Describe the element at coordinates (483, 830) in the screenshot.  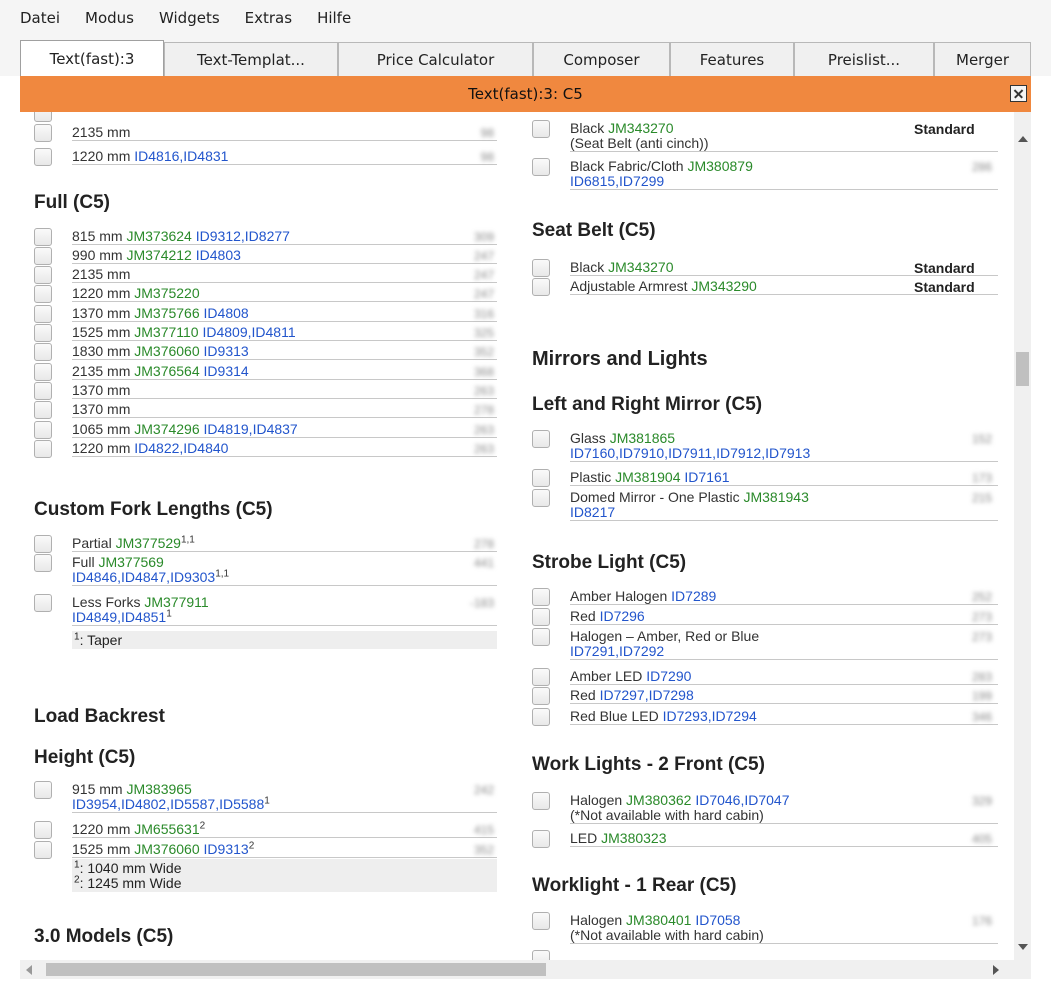
I see `price-value: 415` at that location.